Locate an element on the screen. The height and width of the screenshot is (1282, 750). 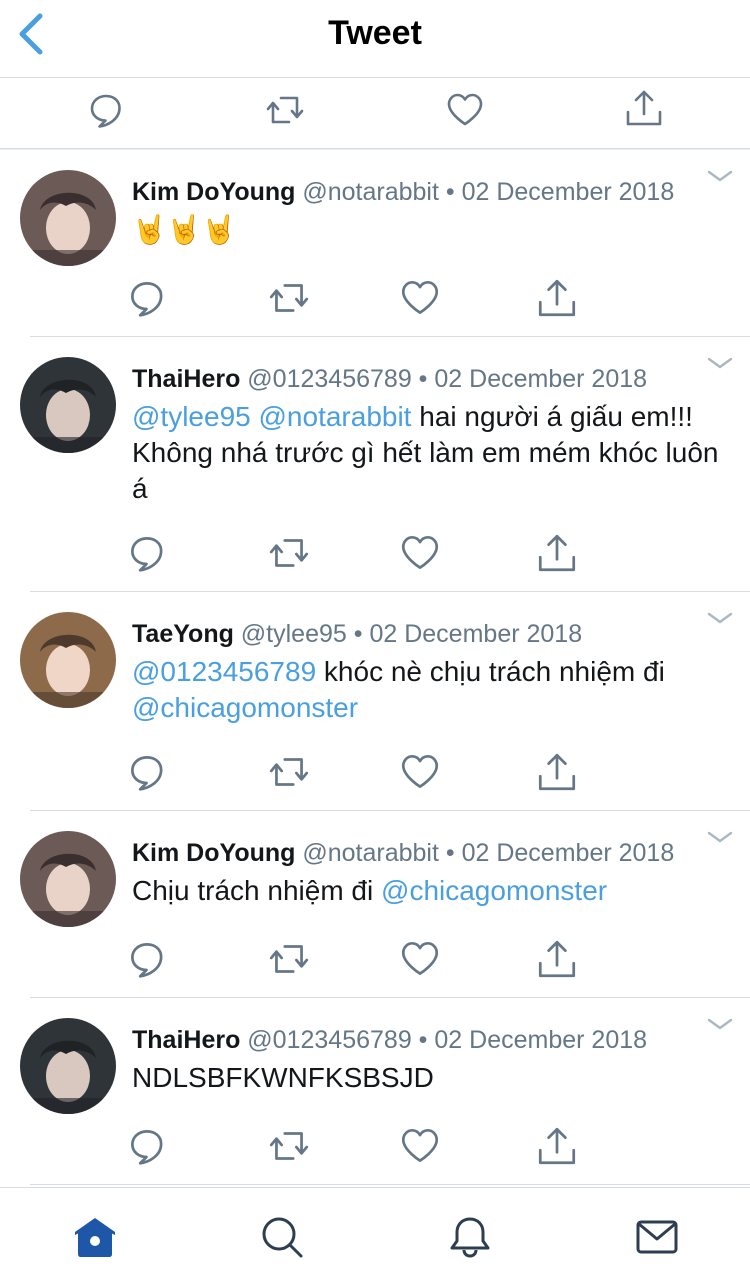
home-icon is located at coordinates (95, 1237).